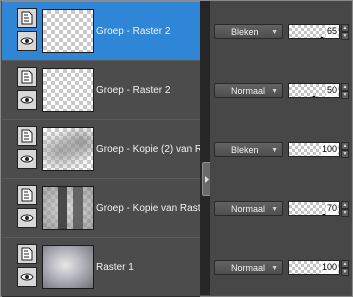 The height and width of the screenshot is (297, 353). I want to click on layer-row-0: Groep - Raster 2, so click(101, 31).